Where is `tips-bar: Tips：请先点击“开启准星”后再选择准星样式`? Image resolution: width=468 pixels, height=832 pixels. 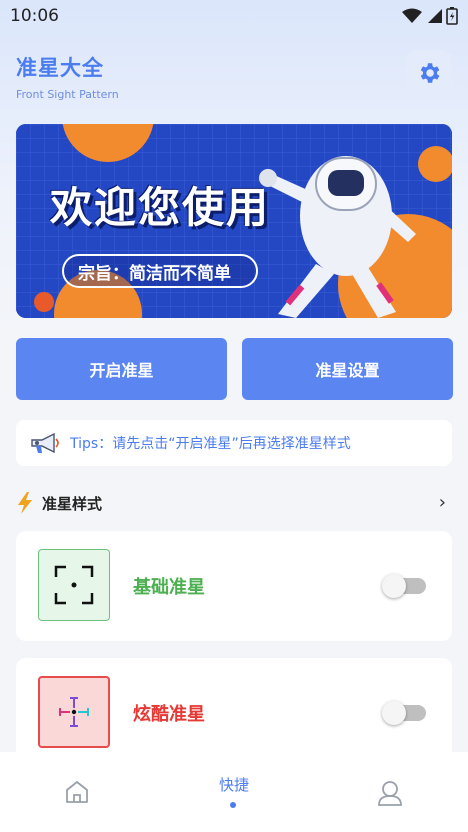 tips-bar: Tips：请先点击“开启准星”后再选择准星样式 is located at coordinates (234, 443).